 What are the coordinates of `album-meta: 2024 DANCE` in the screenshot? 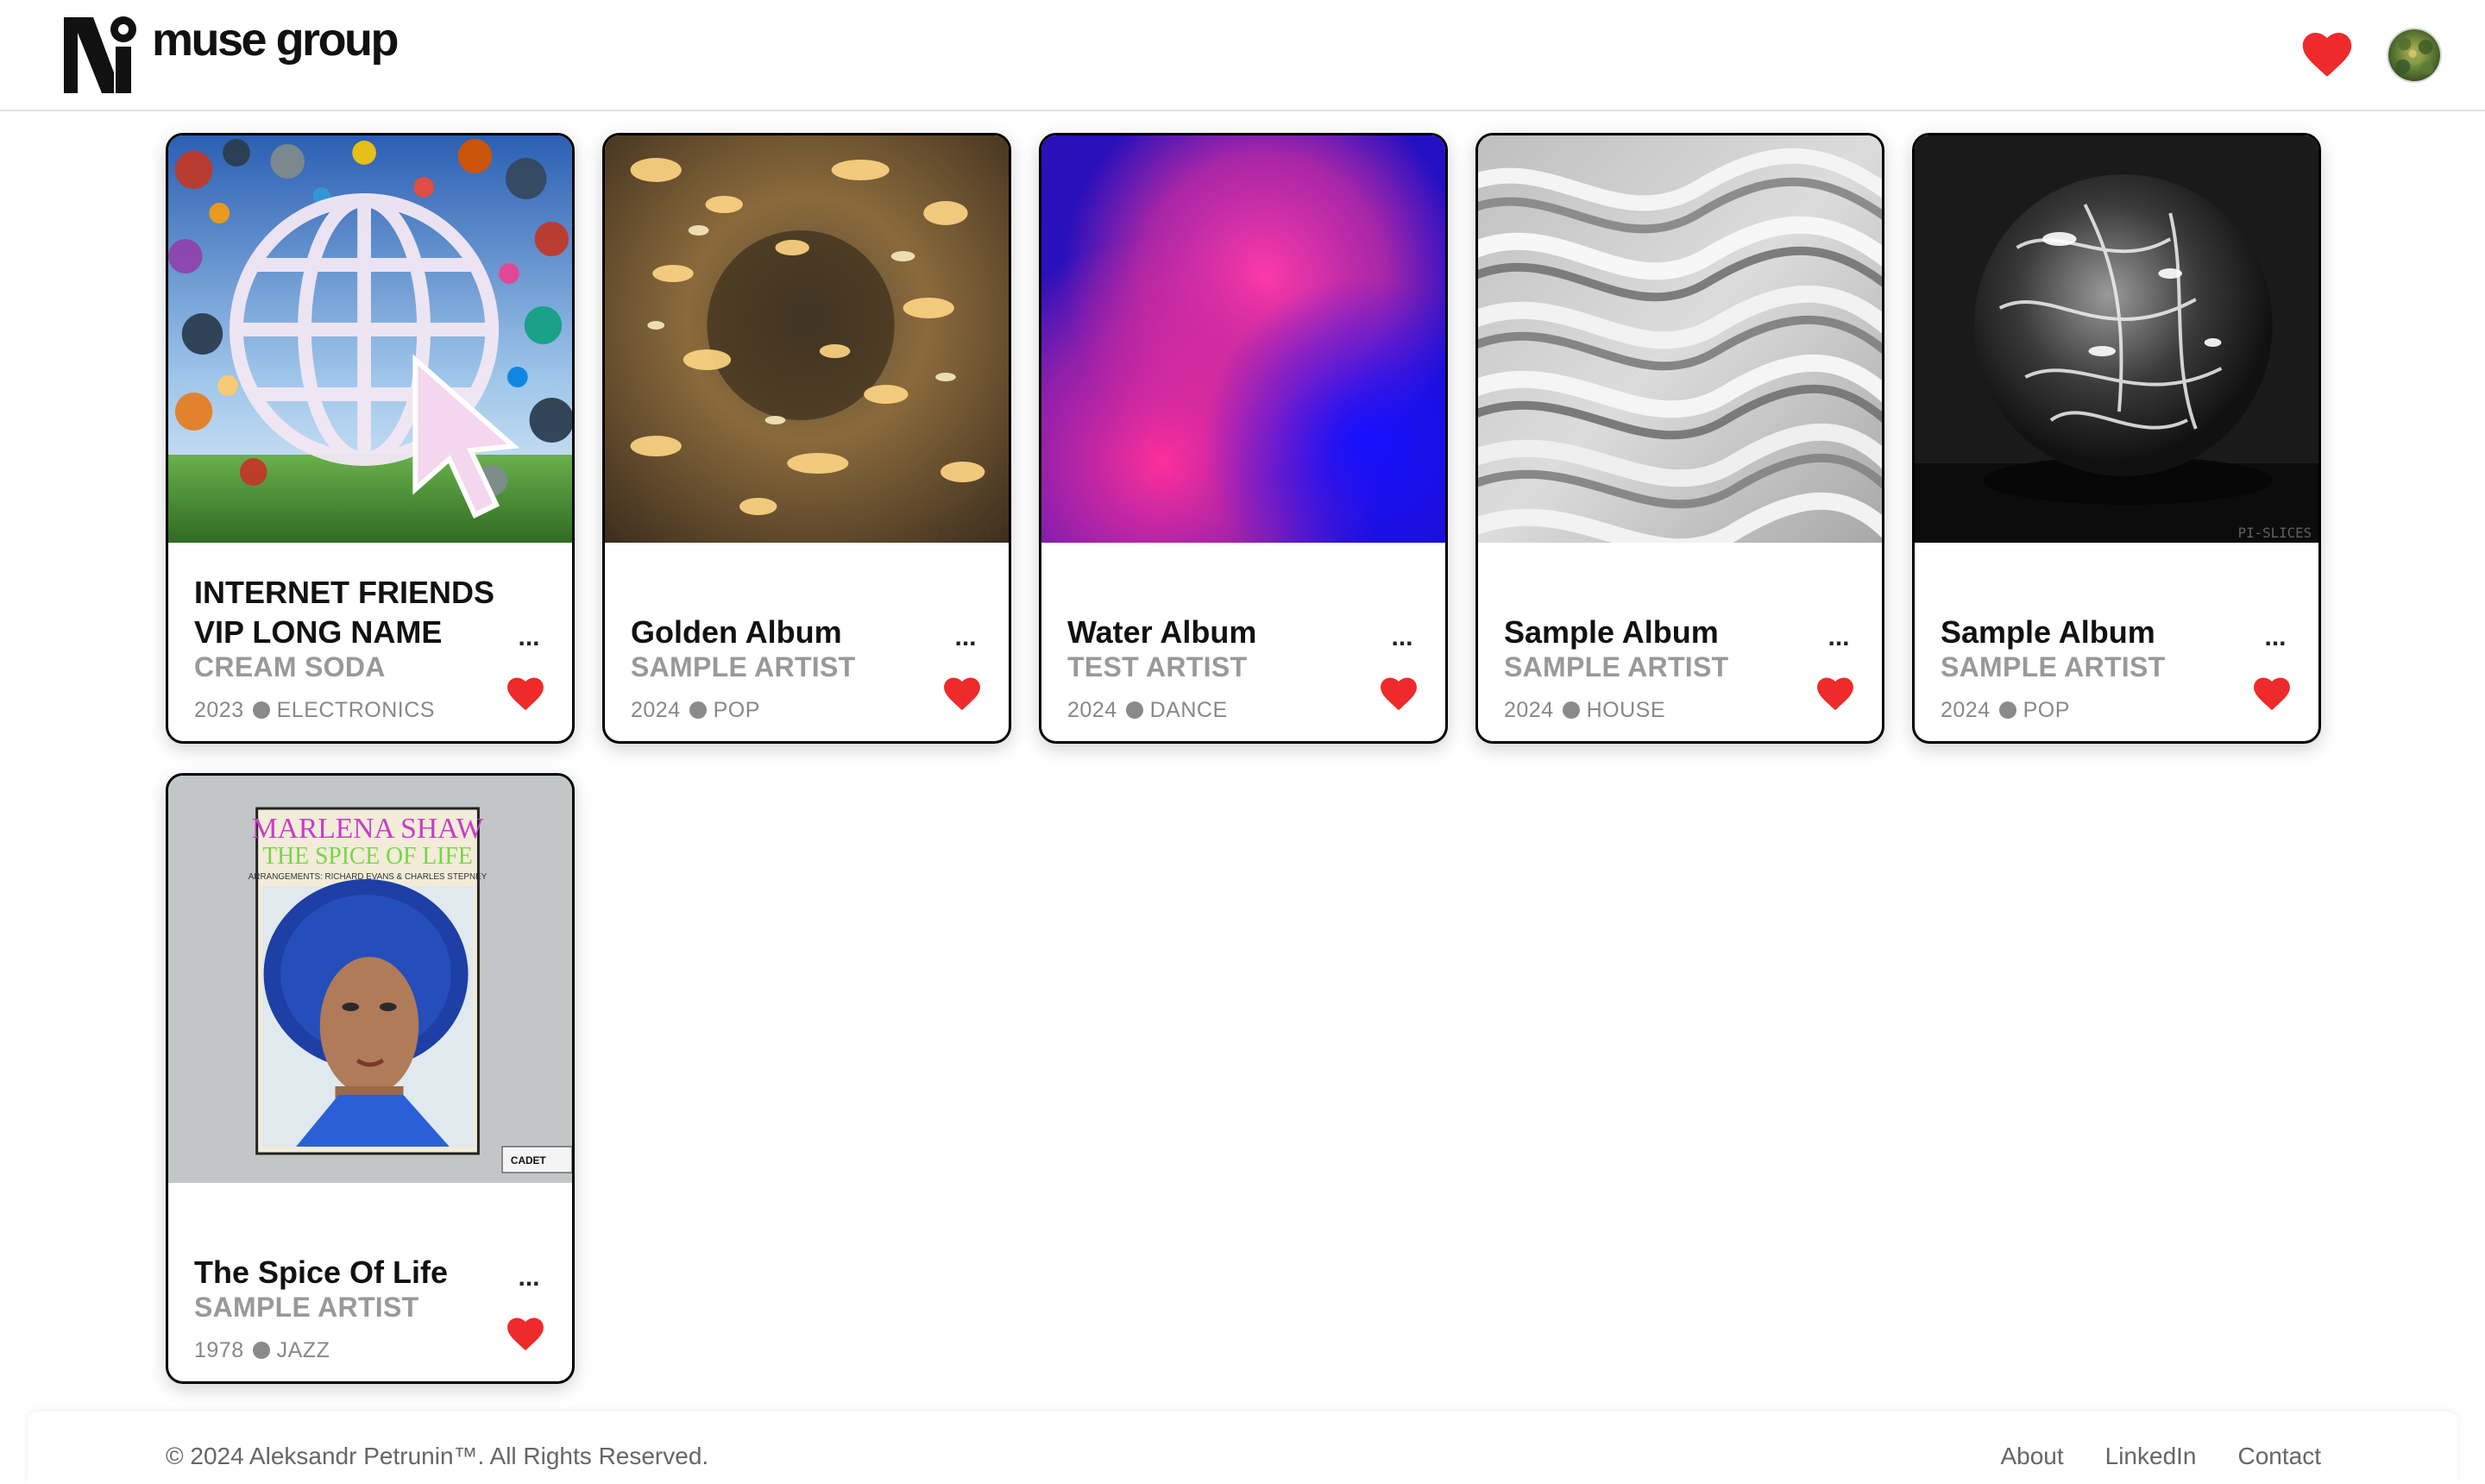 It's located at (1147, 710).